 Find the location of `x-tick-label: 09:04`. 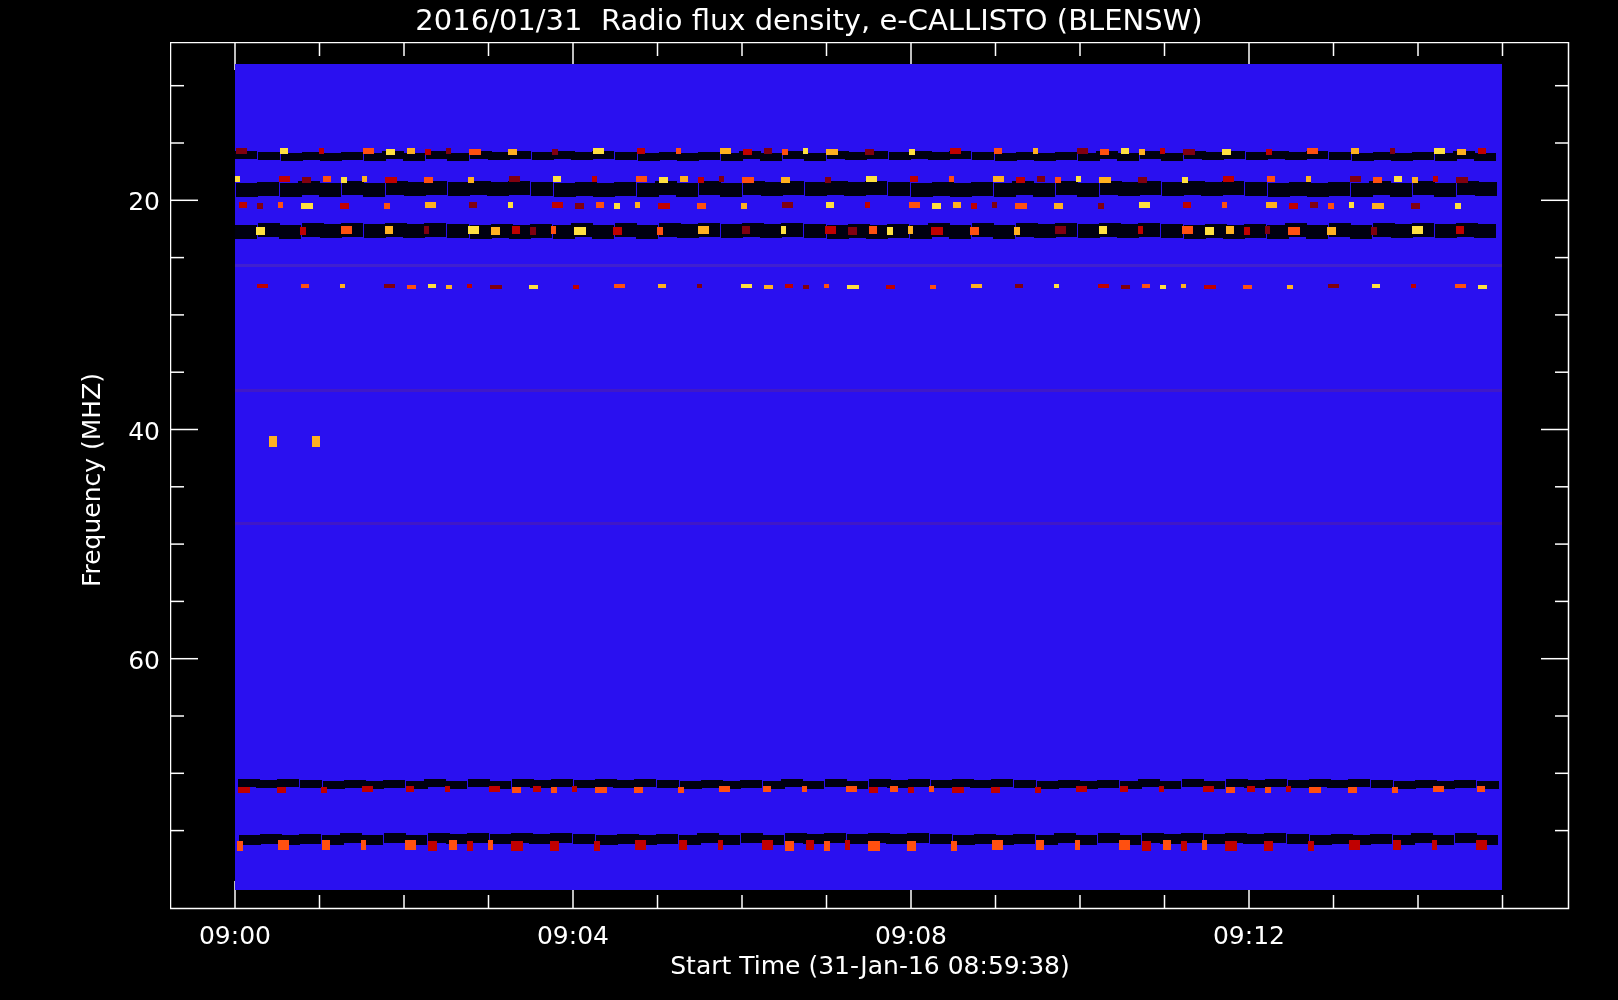

x-tick-label: 09:04 is located at coordinates (572, 936).